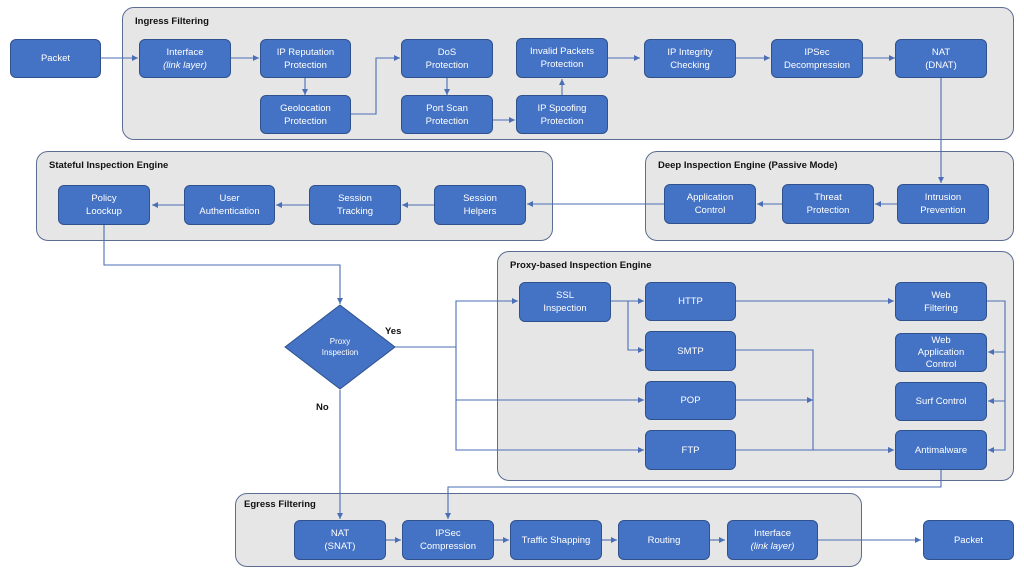  Describe the element at coordinates (941, 308) in the screenshot. I see `node-label: Filtering` at that location.